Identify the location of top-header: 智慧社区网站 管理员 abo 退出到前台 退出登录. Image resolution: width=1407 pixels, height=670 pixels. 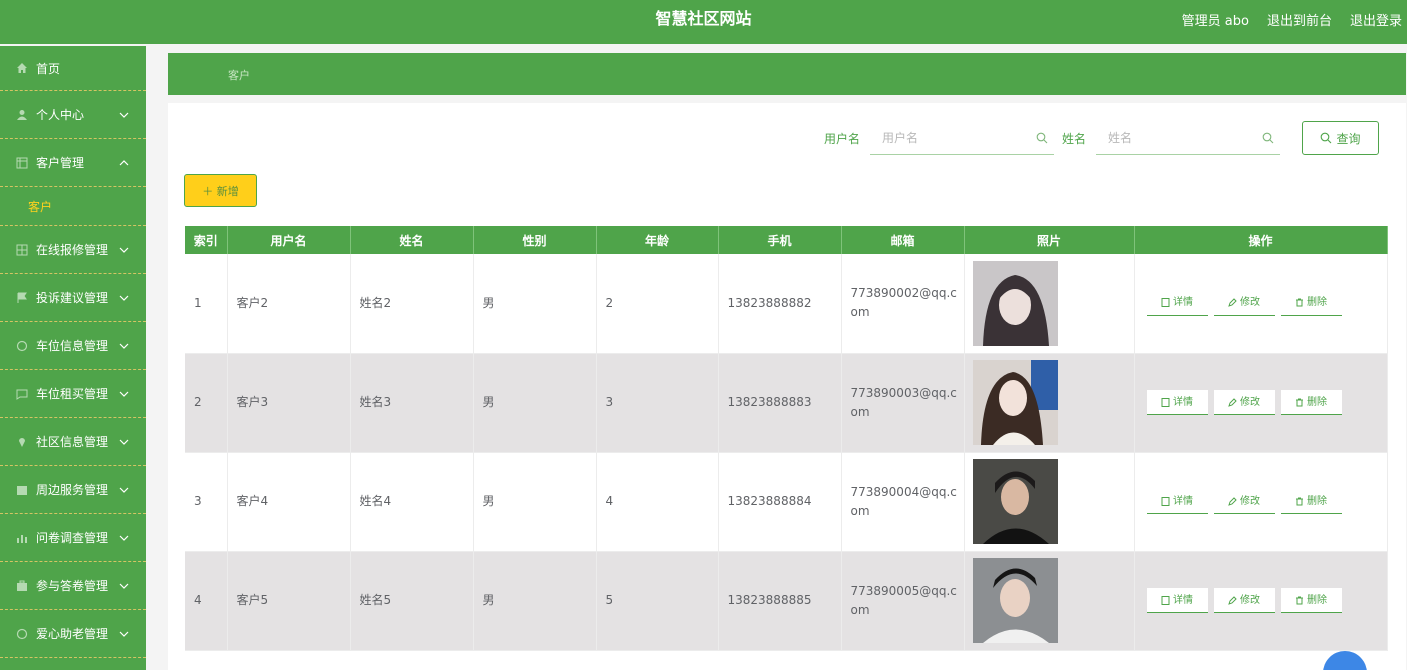
(703, 22).